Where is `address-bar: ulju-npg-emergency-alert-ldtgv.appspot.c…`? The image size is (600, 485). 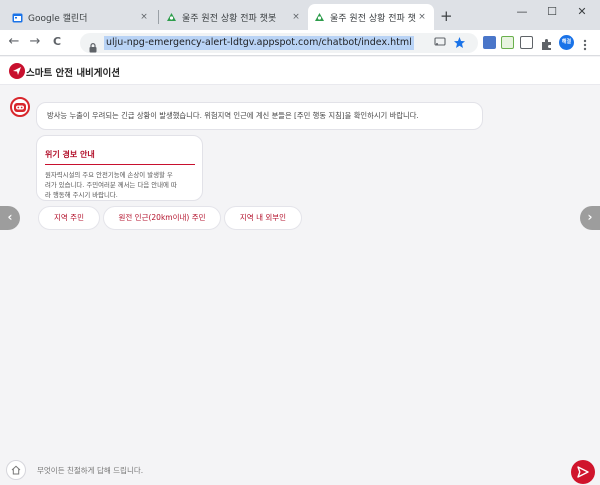 address-bar: ulju-npg-emergency-alert-ldtgv.appspot.c… is located at coordinates (279, 43).